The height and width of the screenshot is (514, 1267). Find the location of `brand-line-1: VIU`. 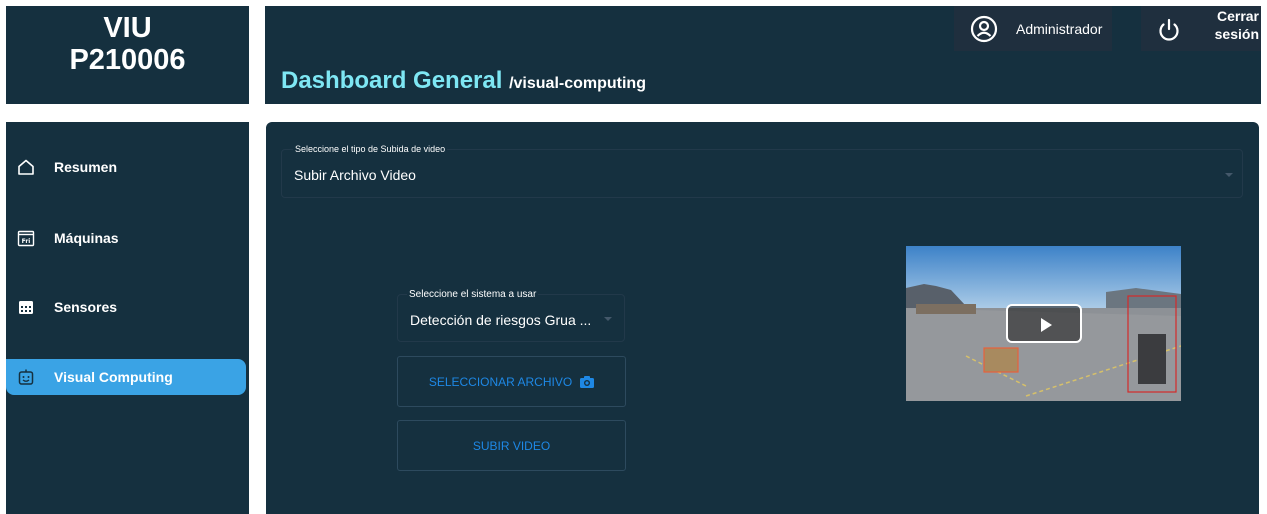

brand-line-1: VIU is located at coordinates (127, 28).